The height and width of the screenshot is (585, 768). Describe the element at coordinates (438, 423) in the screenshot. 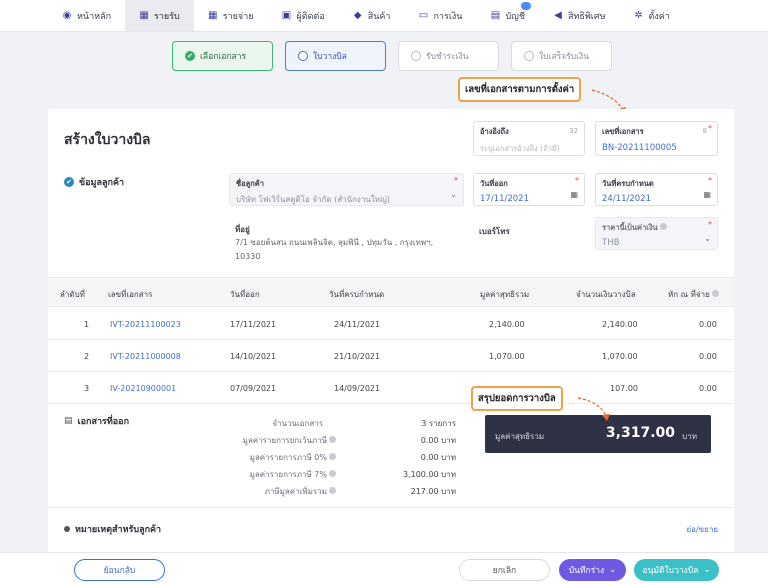

I see `summary-value: 3 รายการ` at that location.